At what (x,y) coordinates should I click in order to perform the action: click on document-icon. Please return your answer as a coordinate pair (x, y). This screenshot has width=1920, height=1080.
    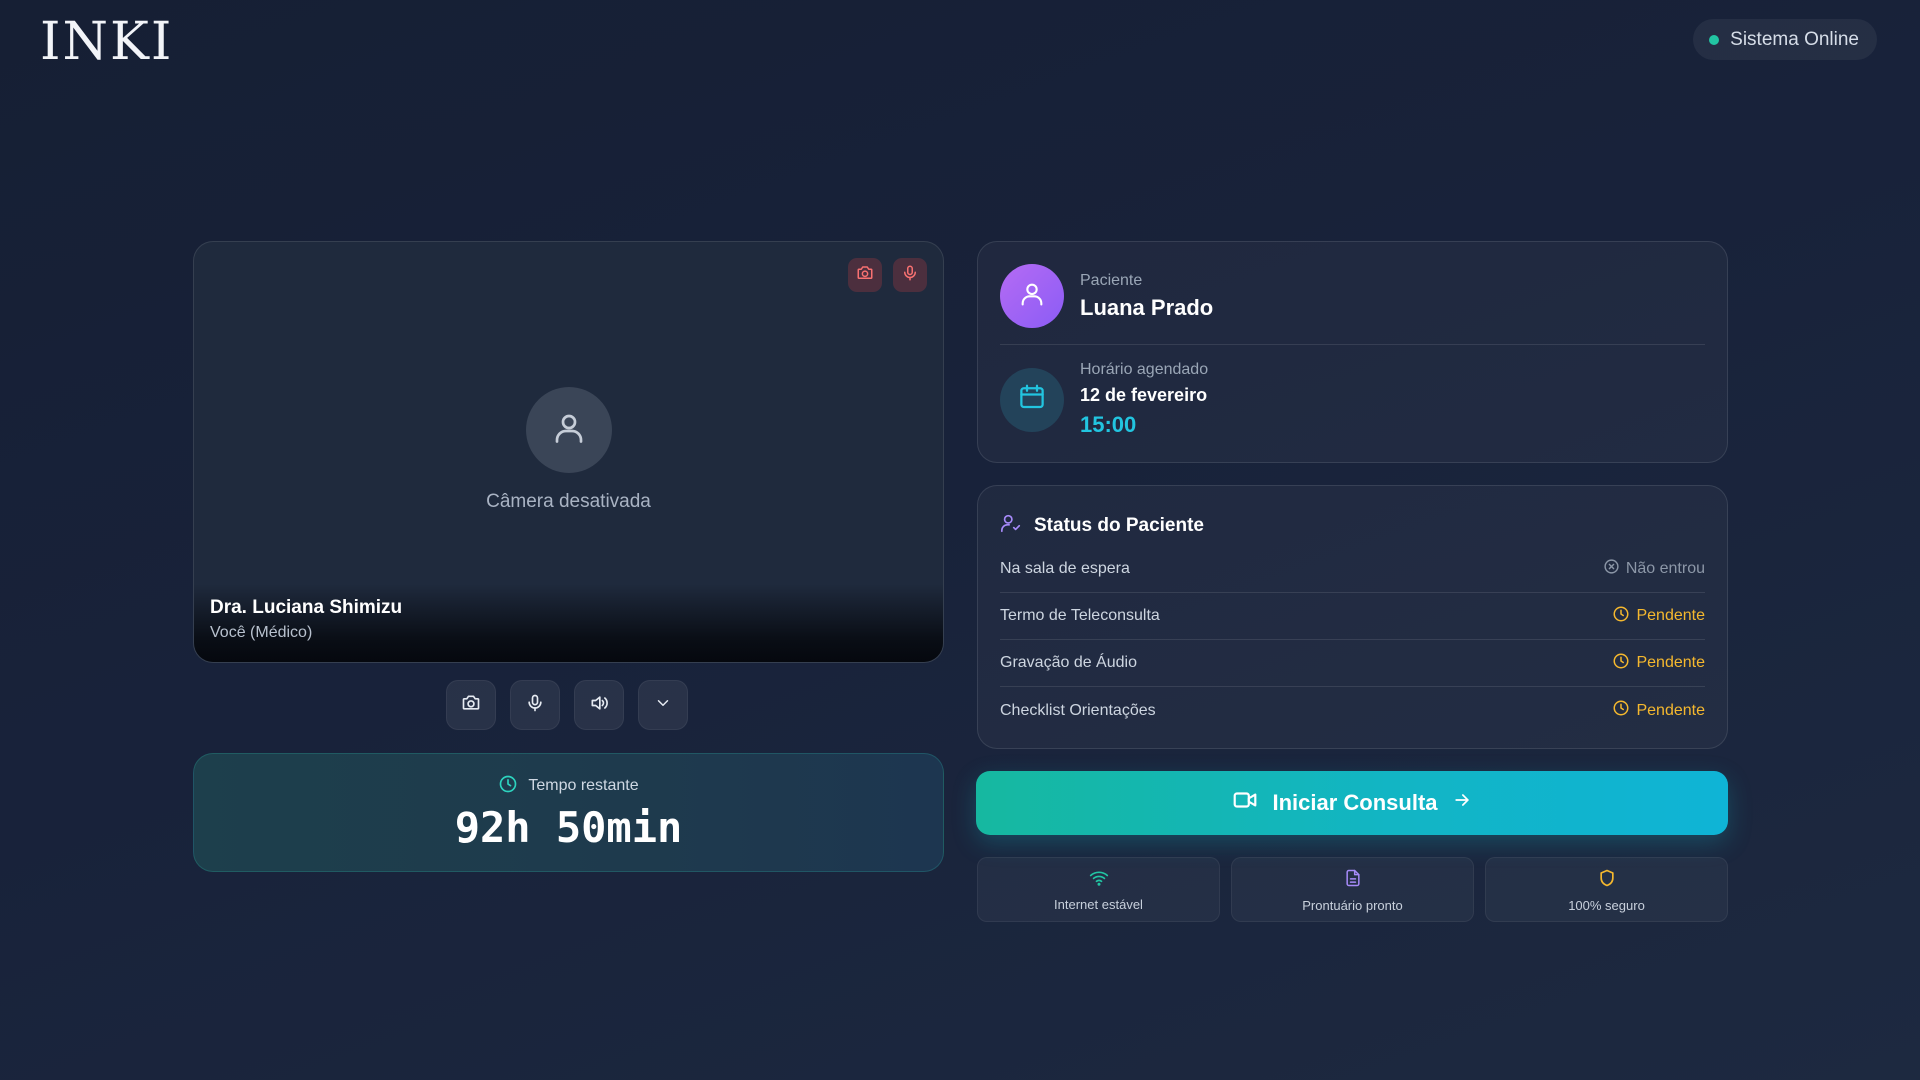
    Looking at the image, I should click on (1353, 879).